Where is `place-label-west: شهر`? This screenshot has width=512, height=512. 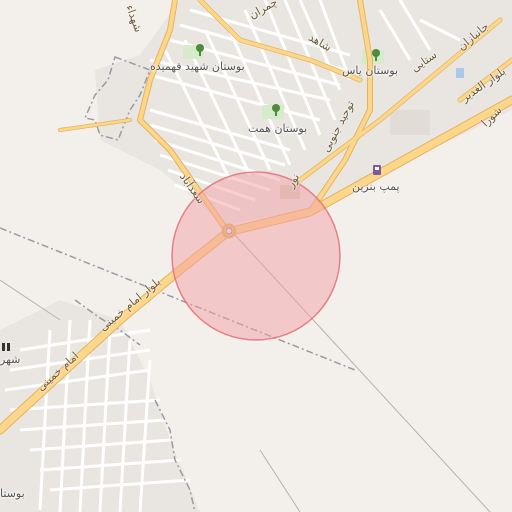 place-label-west: شهر is located at coordinates (10, 359).